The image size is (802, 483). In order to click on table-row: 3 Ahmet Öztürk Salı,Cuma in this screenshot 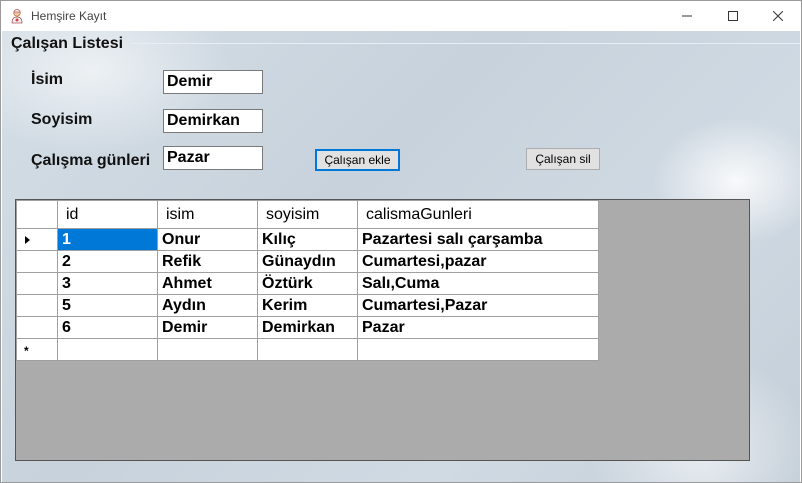, I will do `click(307, 283)`.